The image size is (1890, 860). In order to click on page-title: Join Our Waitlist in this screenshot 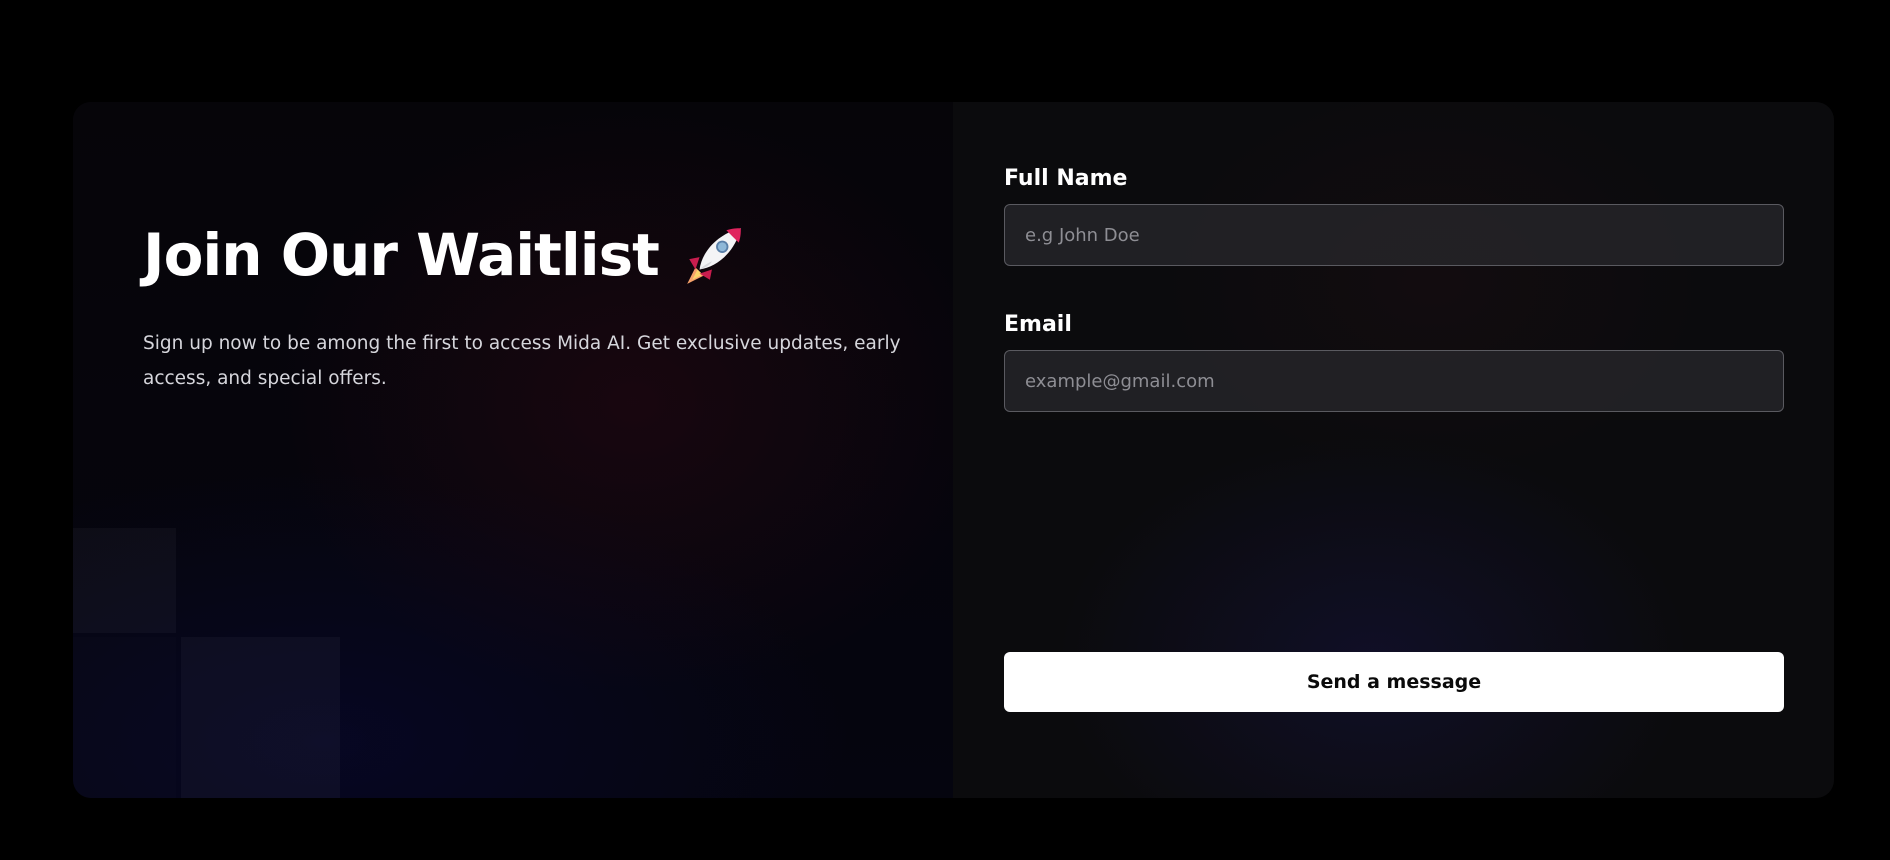, I will do `click(401, 255)`.